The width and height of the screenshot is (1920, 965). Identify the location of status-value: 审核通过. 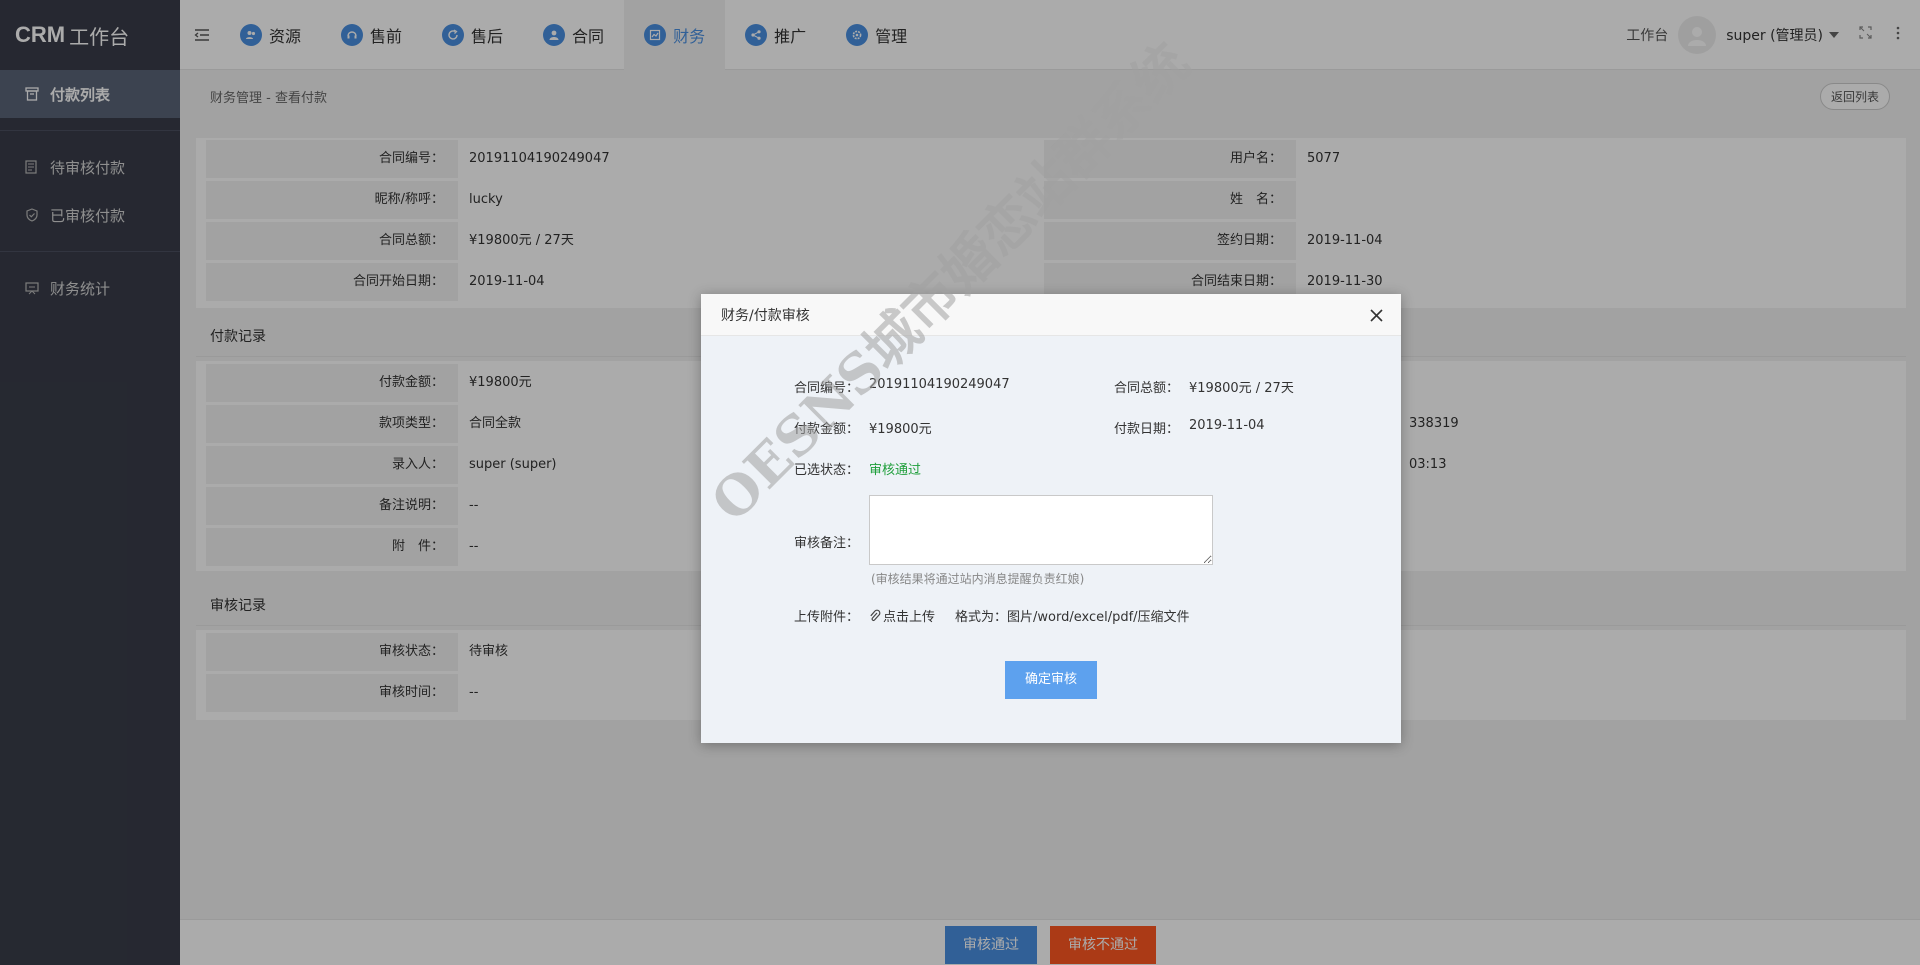
(895, 470).